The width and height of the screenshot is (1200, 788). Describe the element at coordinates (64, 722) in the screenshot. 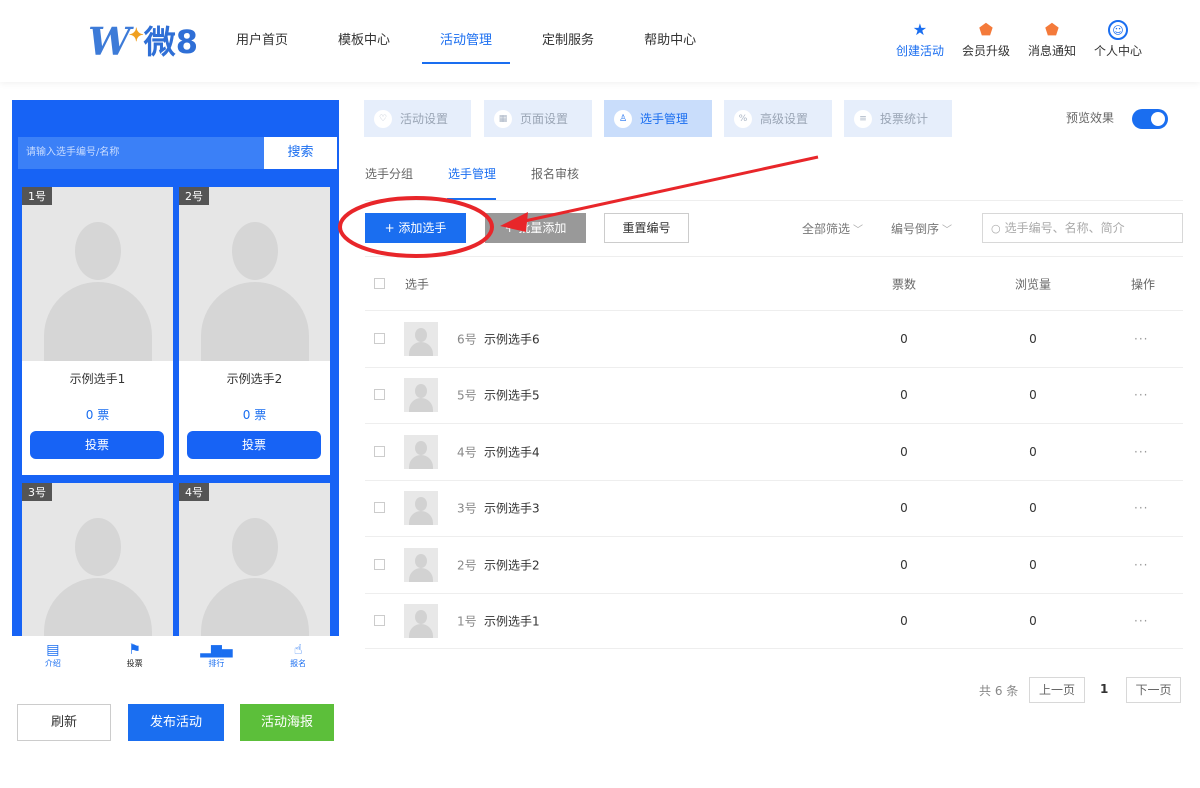

I see `refresh-button: 刷新` at that location.